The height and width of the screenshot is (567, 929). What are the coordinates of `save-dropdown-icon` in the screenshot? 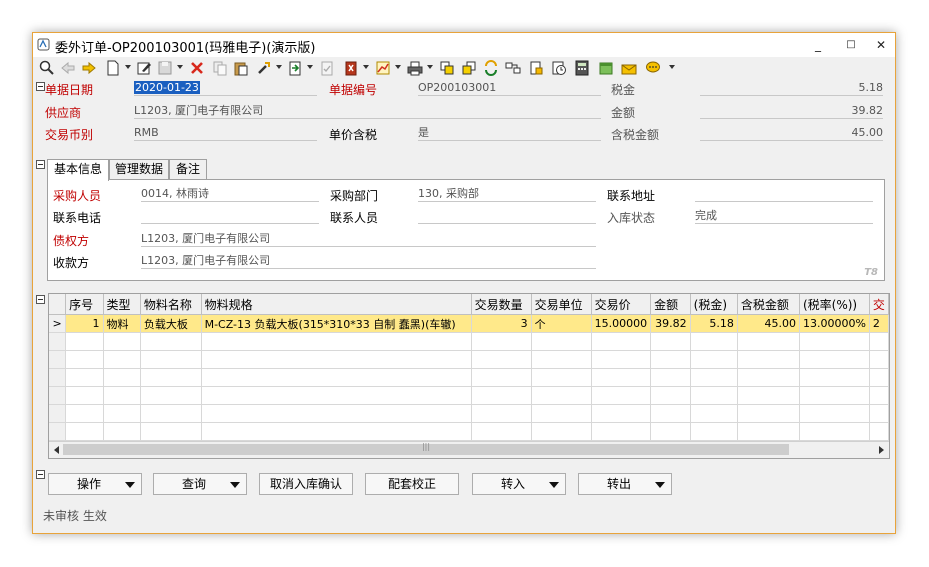 It's located at (180, 67).